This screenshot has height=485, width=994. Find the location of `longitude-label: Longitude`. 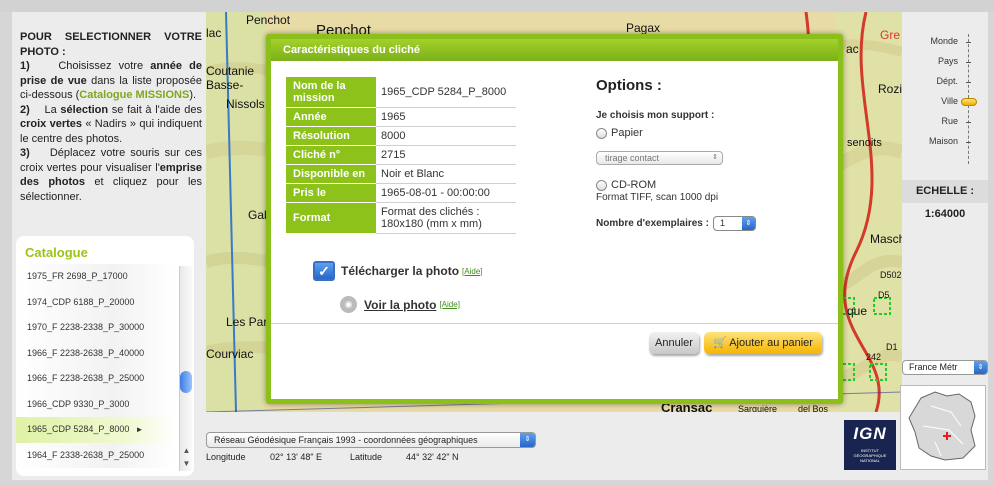

longitude-label: Longitude is located at coordinates (226, 457).